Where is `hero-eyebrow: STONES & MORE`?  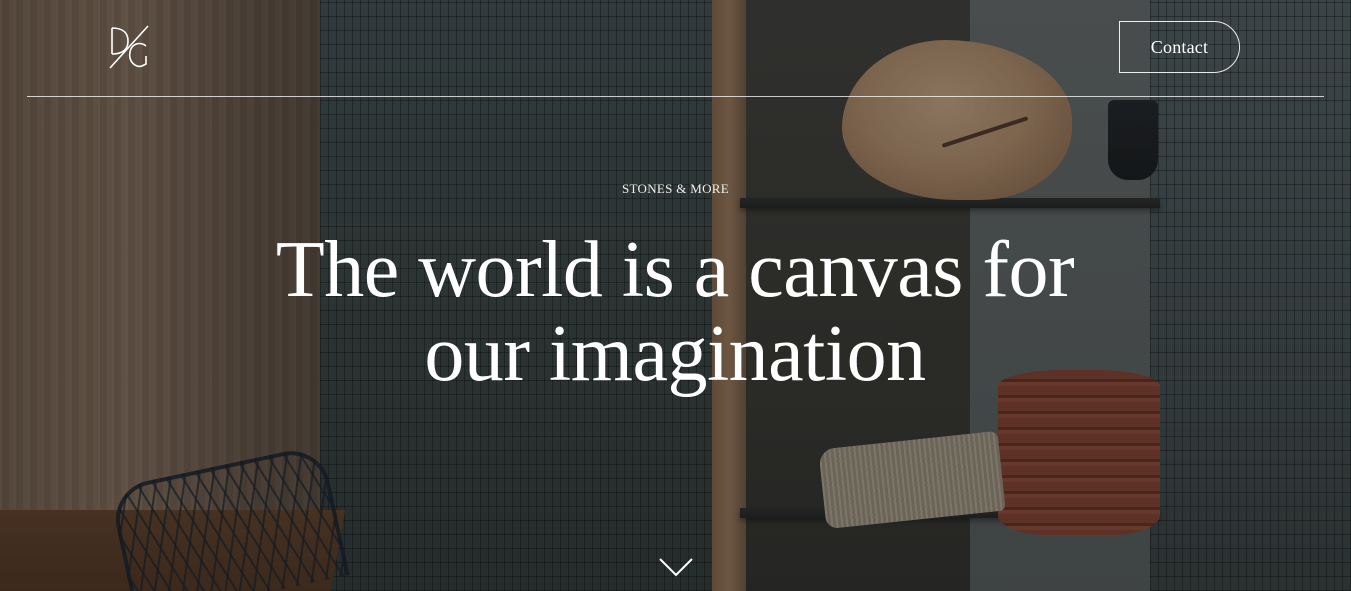 hero-eyebrow: STONES & MORE is located at coordinates (675, 188).